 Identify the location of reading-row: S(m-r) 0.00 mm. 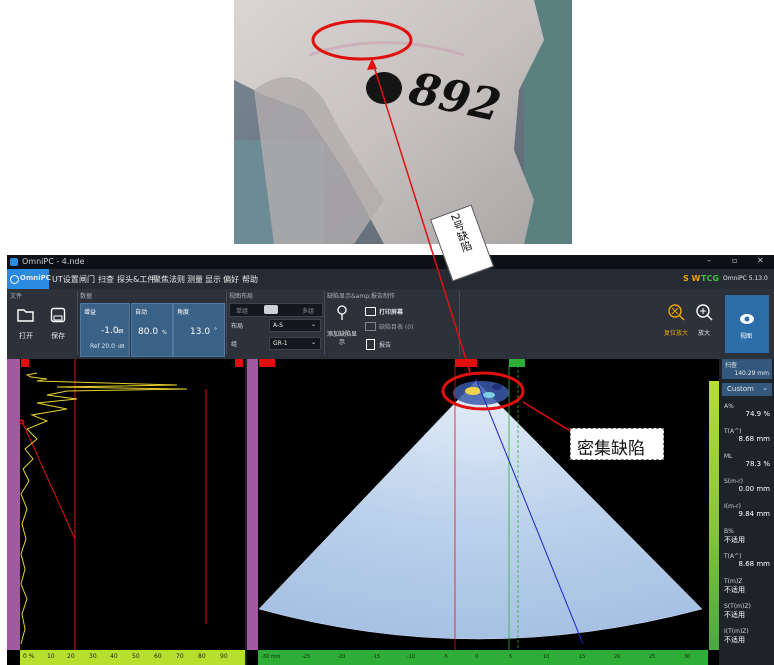
(747, 485).